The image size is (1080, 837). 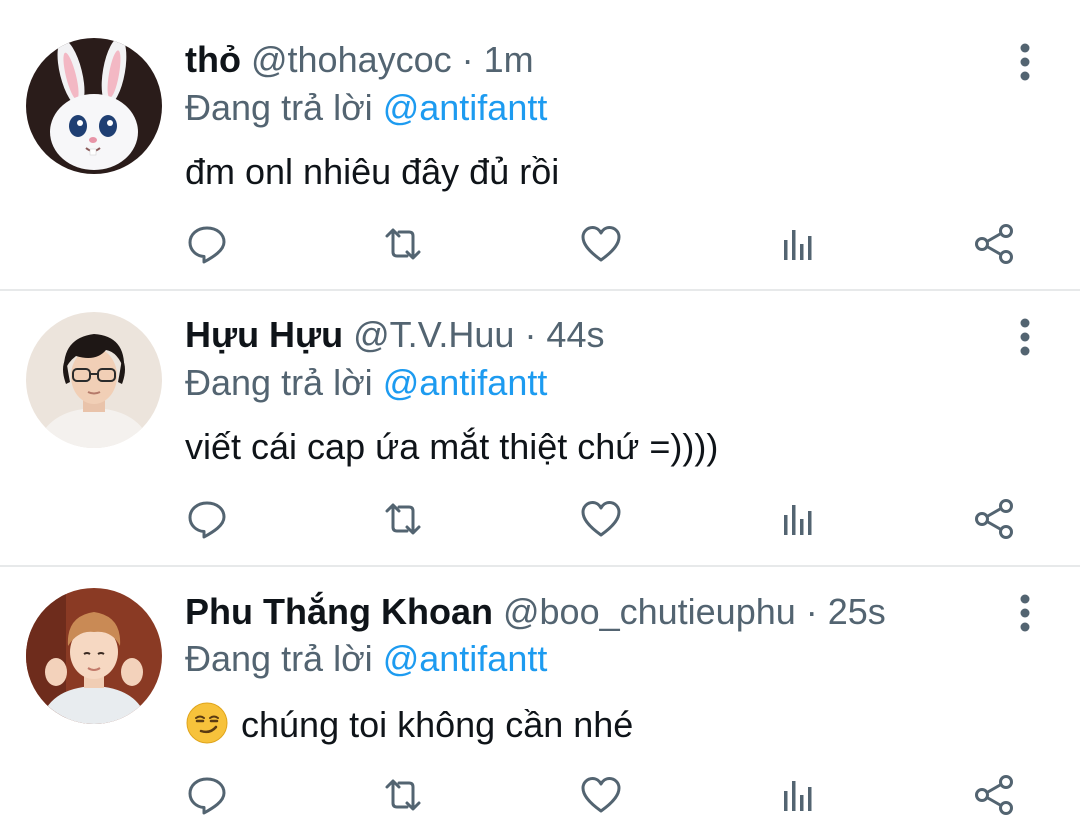 What do you see at coordinates (437, 724) in the screenshot?
I see `tweet-text: chúng toi không cần nhé` at bounding box center [437, 724].